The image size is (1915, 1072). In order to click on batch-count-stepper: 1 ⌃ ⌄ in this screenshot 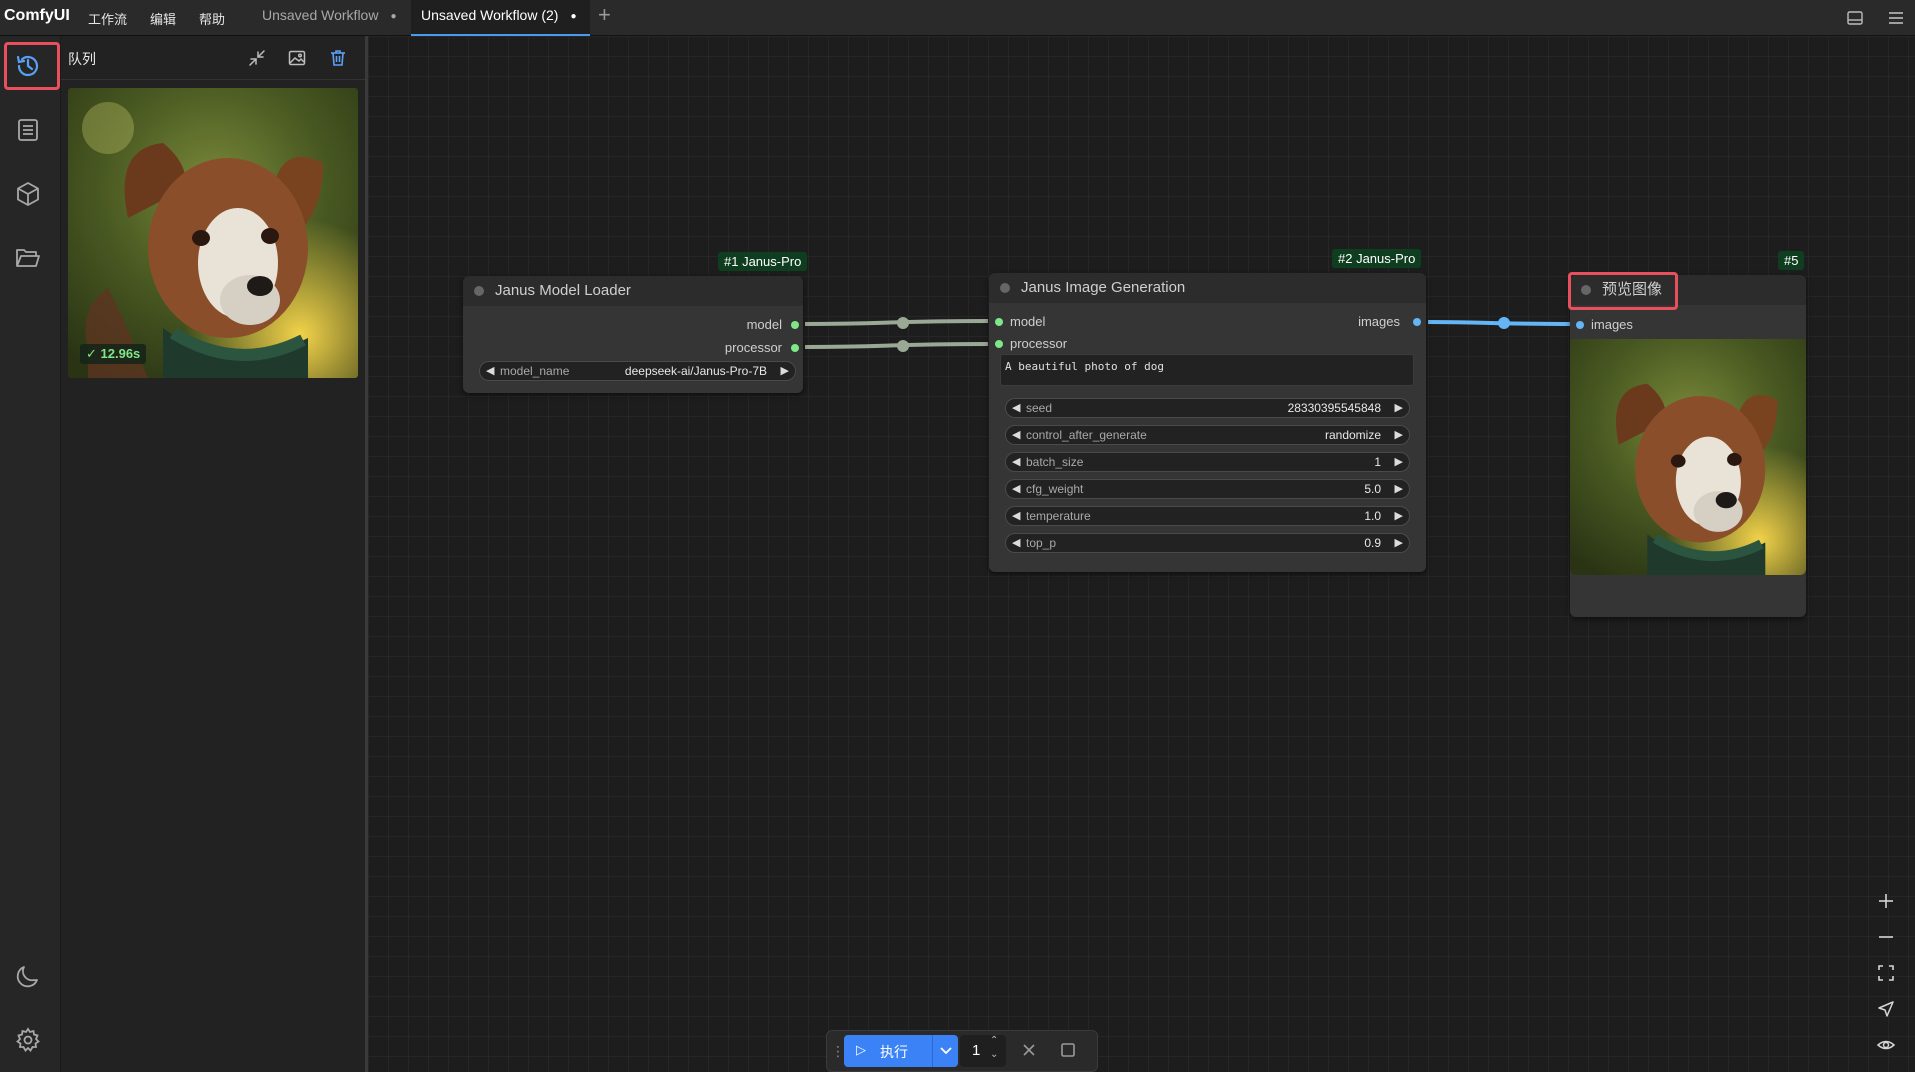, I will do `click(983, 1051)`.